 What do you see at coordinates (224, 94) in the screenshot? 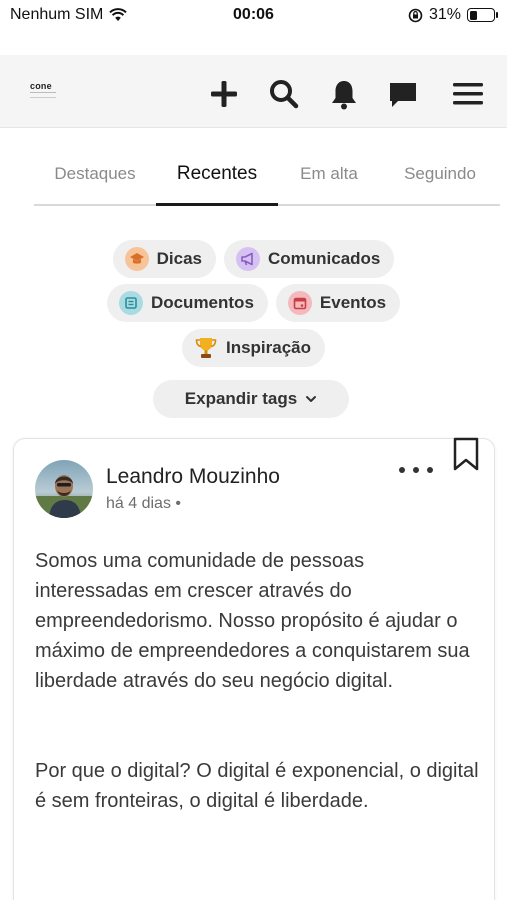
I see `plus-icon` at bounding box center [224, 94].